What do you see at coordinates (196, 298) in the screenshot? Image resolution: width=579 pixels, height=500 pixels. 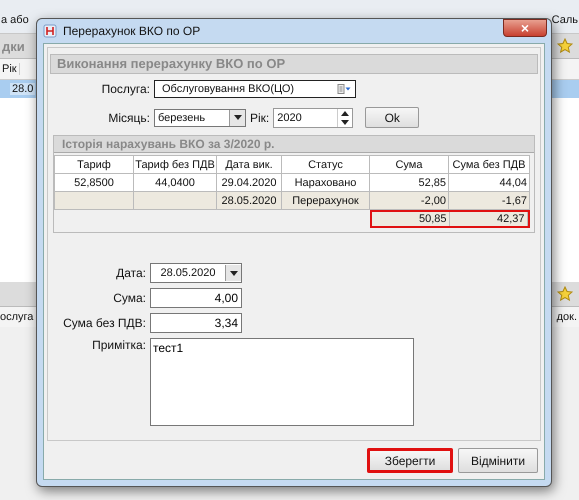 I see `sum-field: 4,00` at bounding box center [196, 298].